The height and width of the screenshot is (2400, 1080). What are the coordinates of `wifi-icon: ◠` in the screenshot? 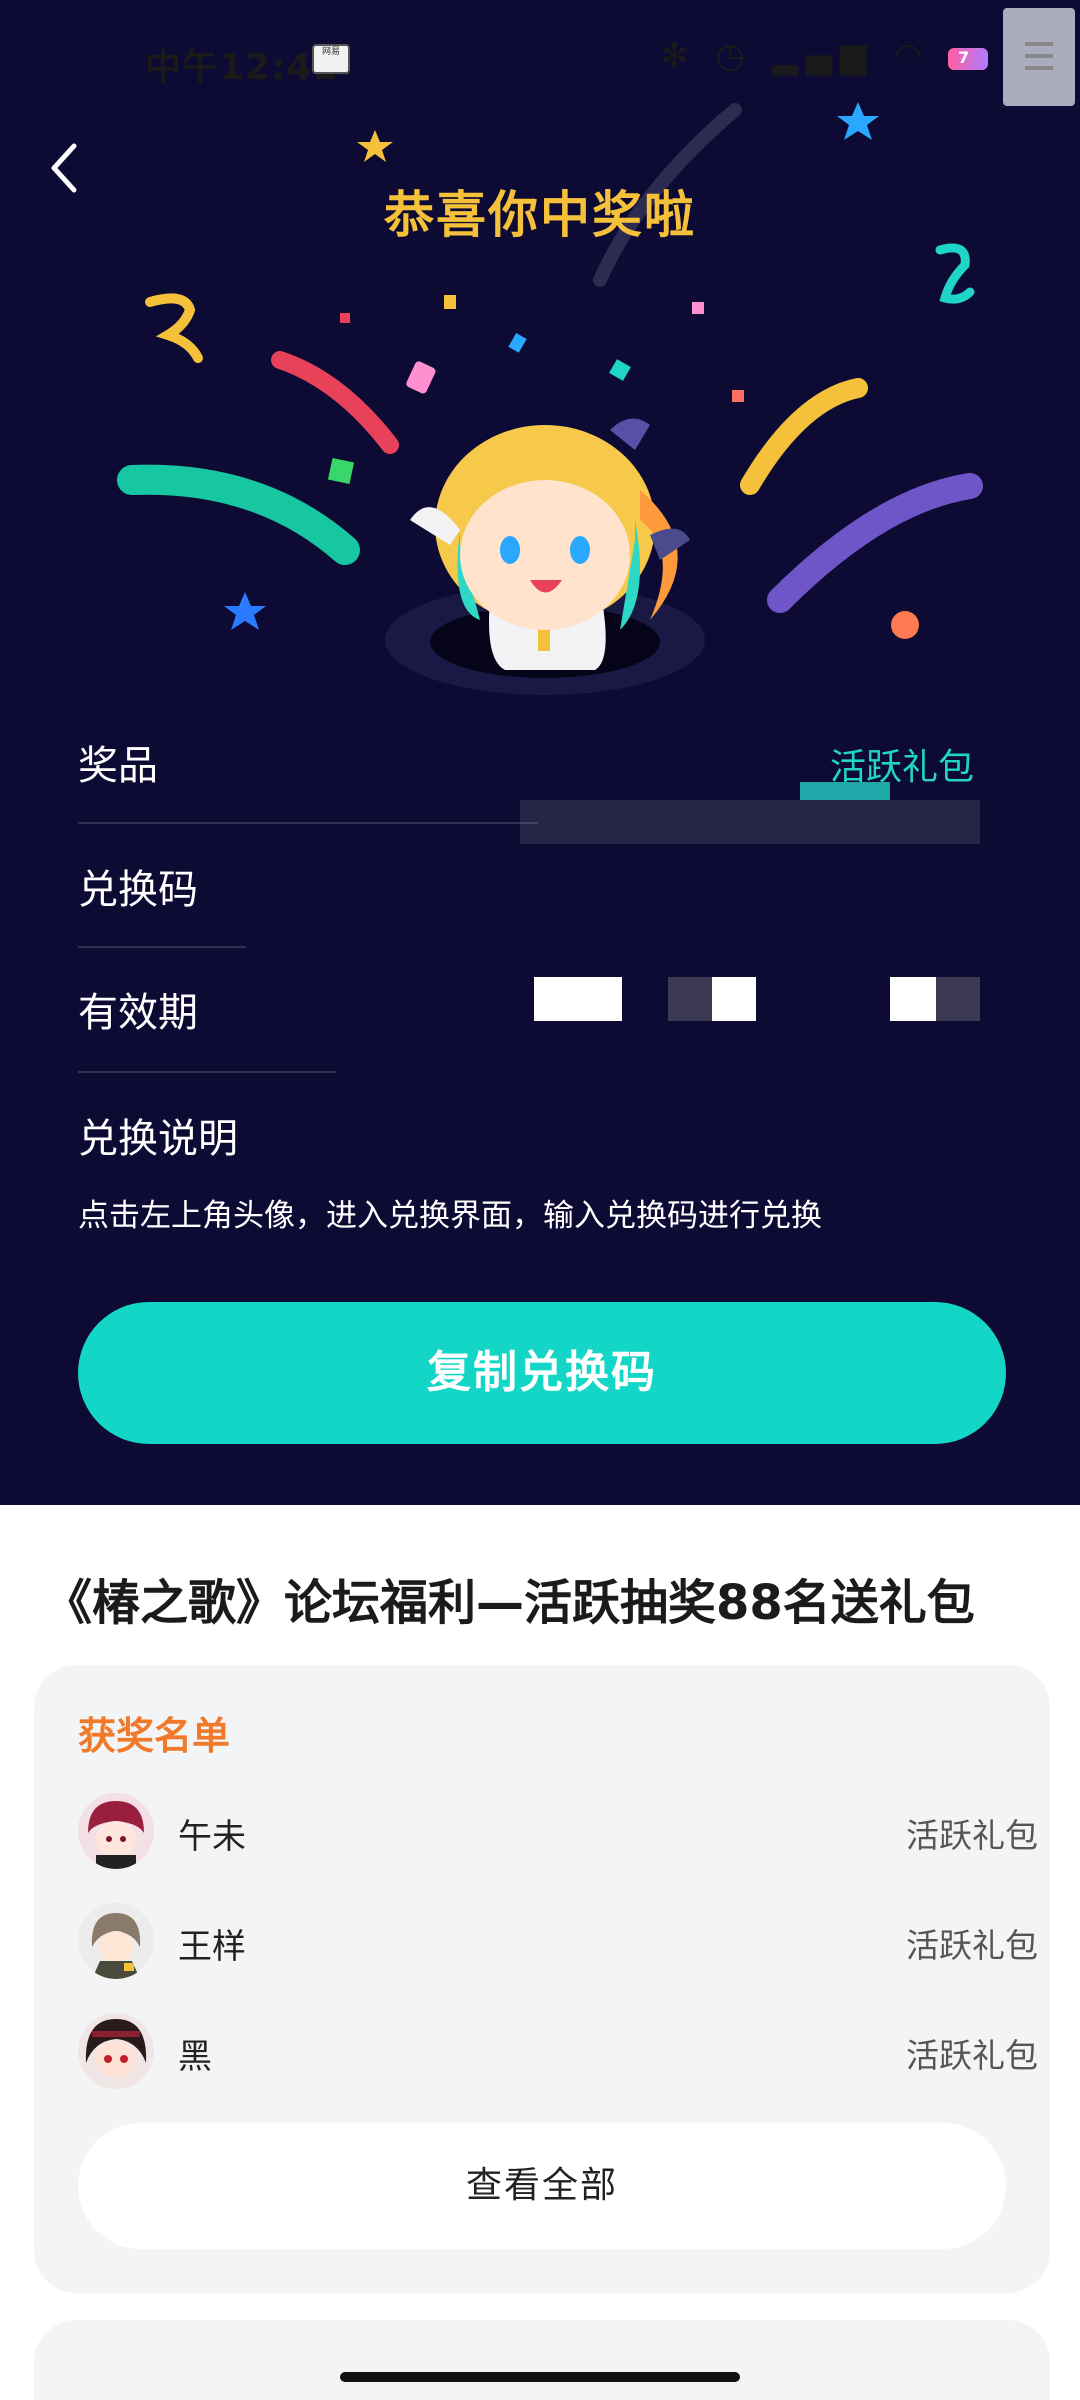 It's located at (912, 56).